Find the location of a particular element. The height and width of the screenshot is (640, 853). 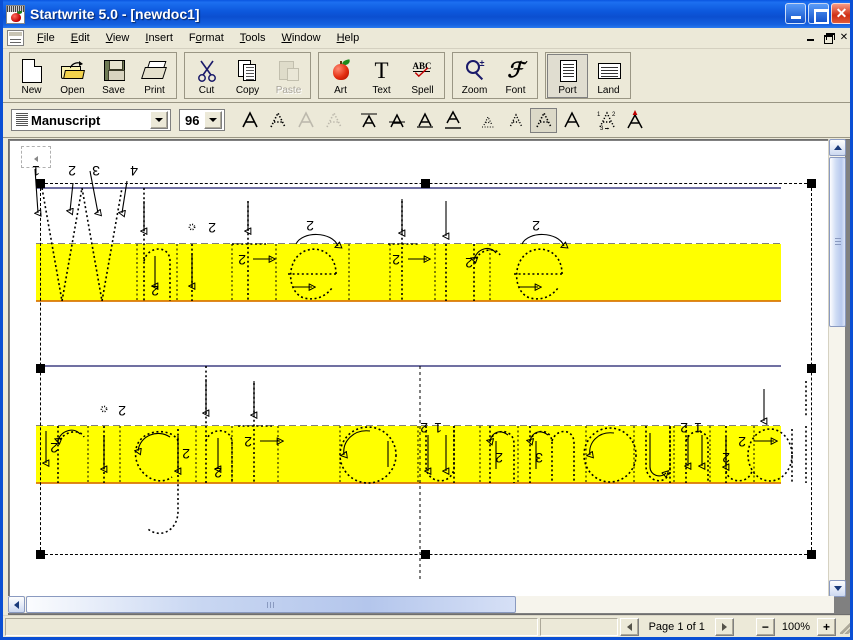

scissors-icon is located at coordinates (207, 71).